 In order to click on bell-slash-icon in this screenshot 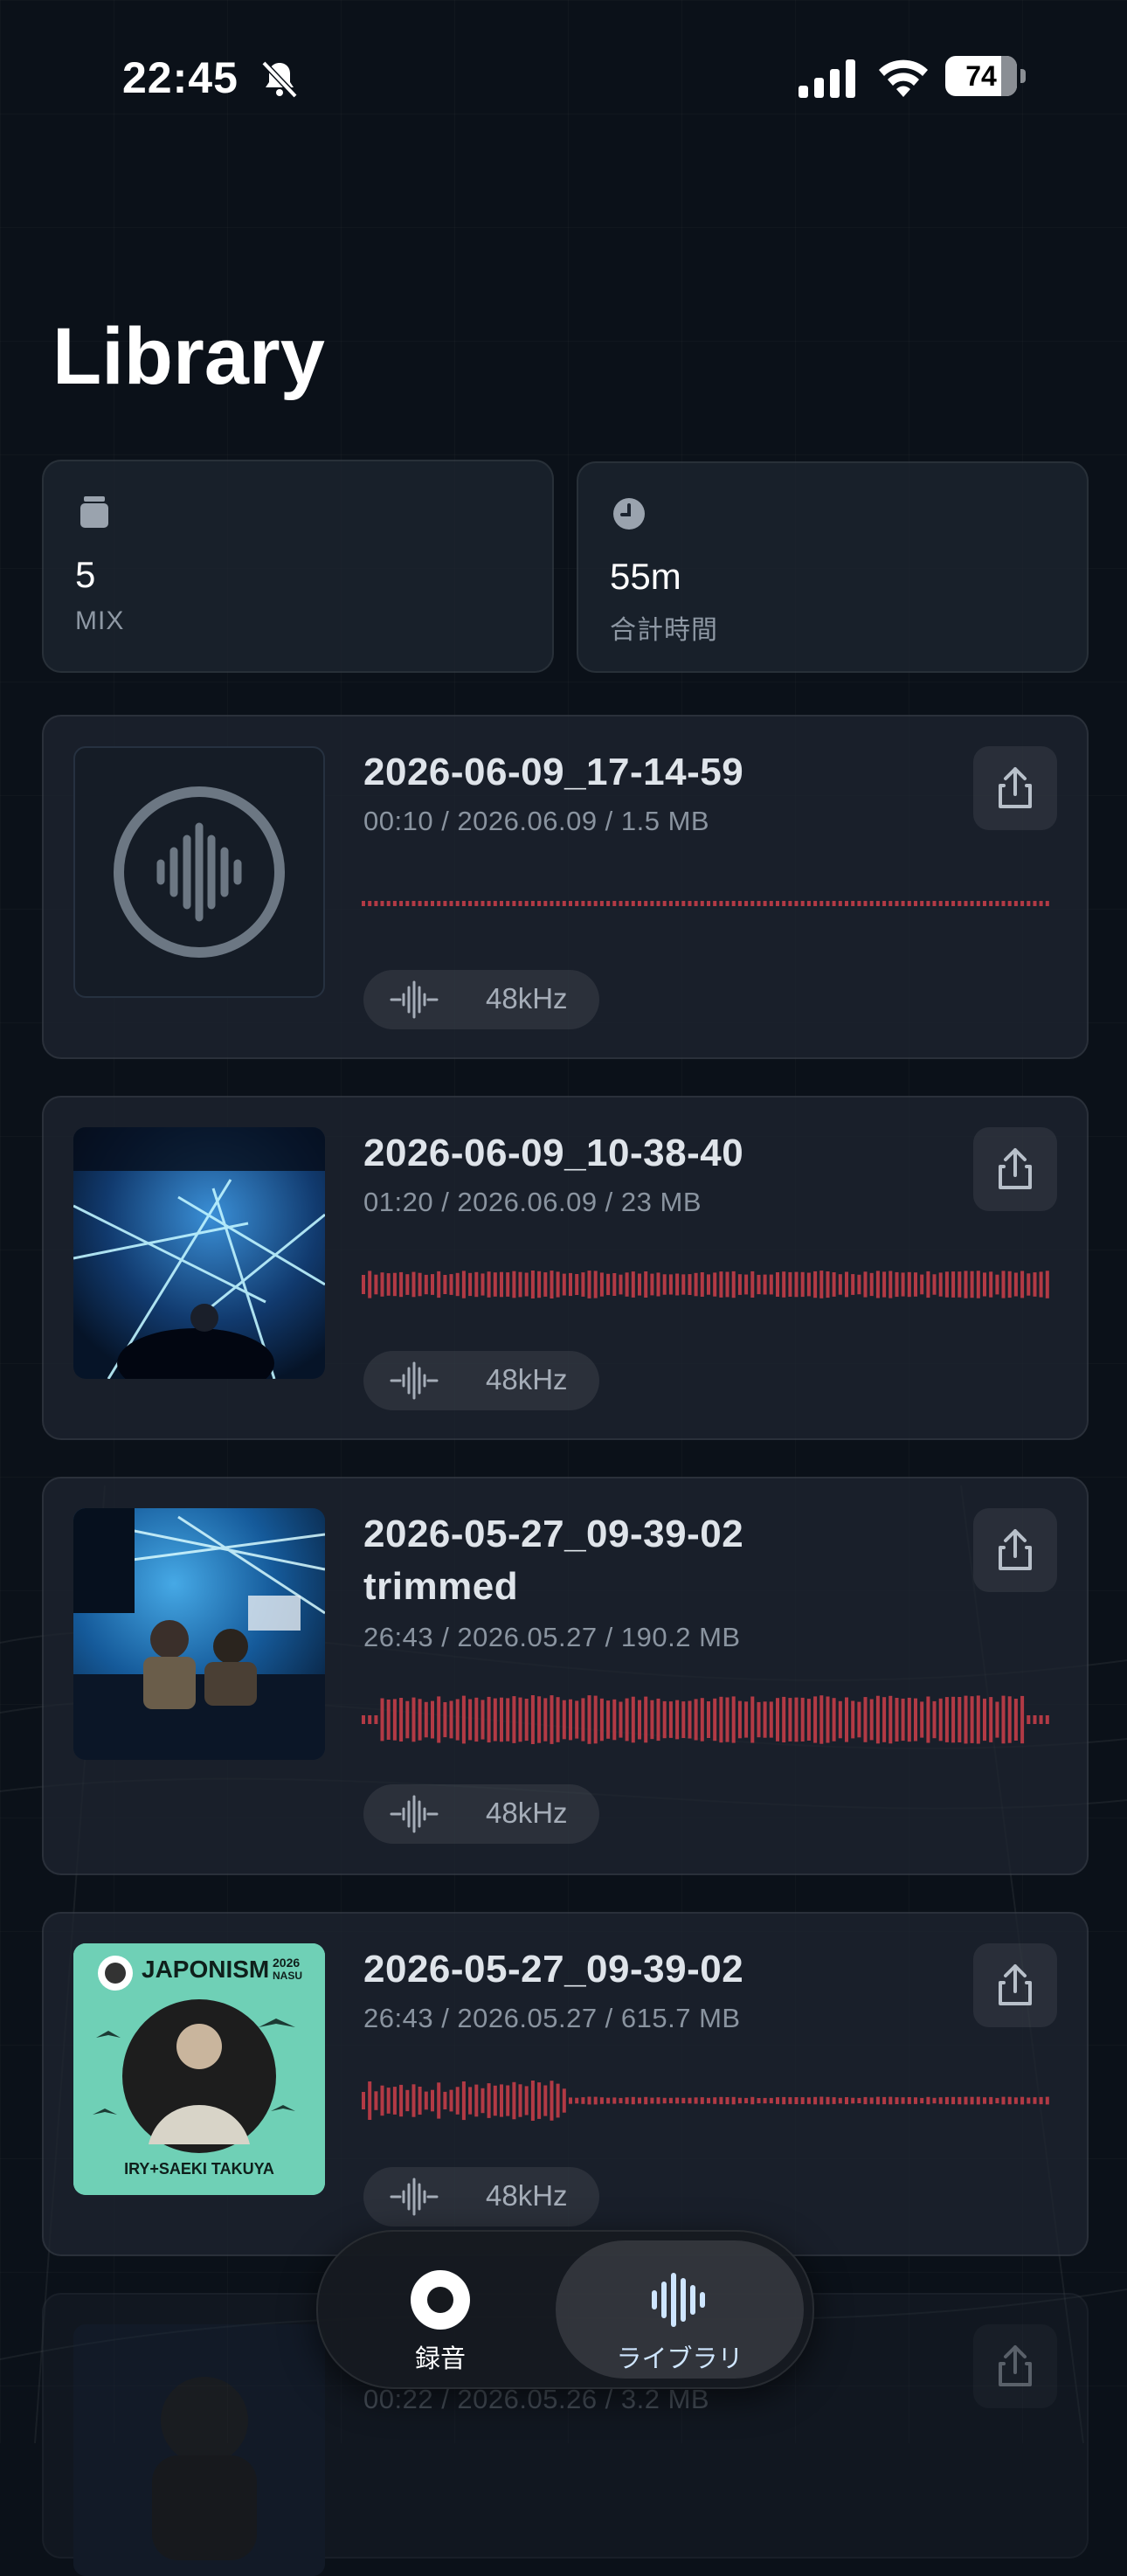, I will do `click(279, 79)`.